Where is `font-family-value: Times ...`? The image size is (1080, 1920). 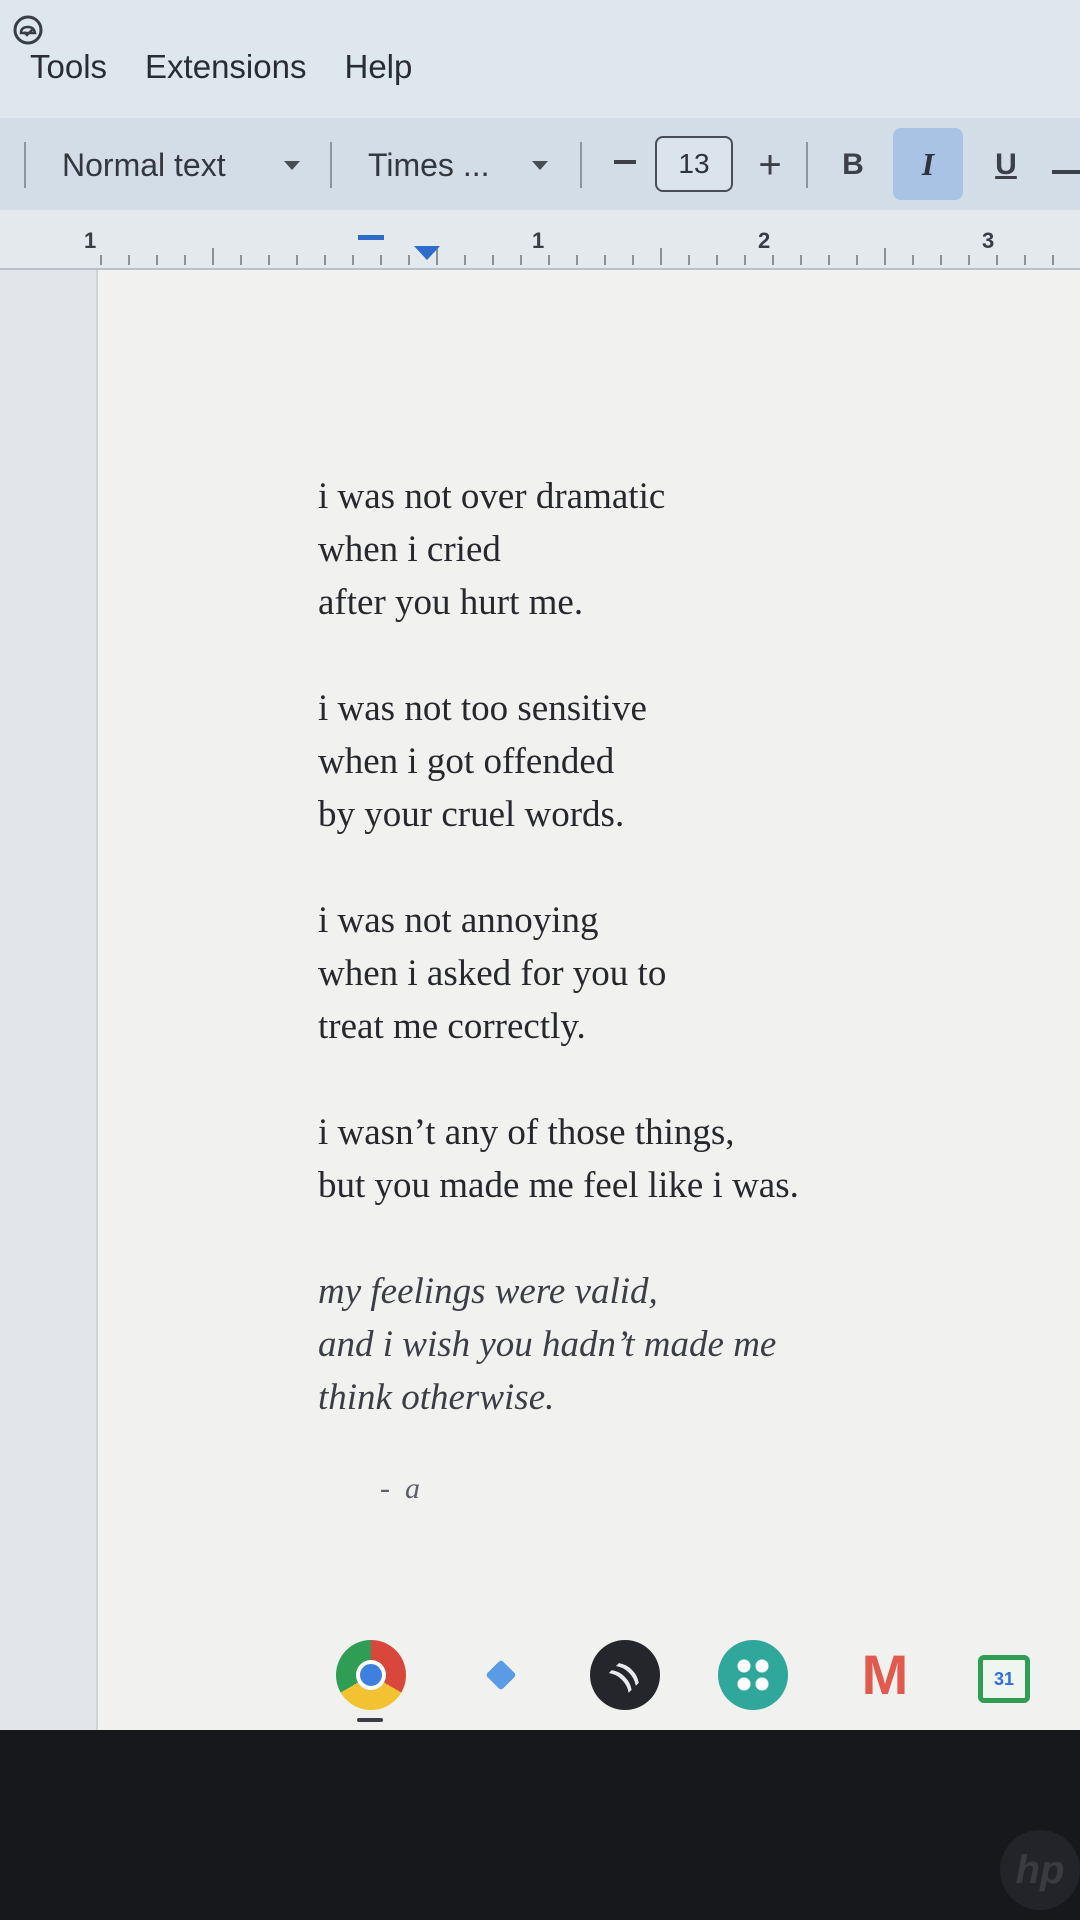 font-family-value: Times ... is located at coordinates (429, 164).